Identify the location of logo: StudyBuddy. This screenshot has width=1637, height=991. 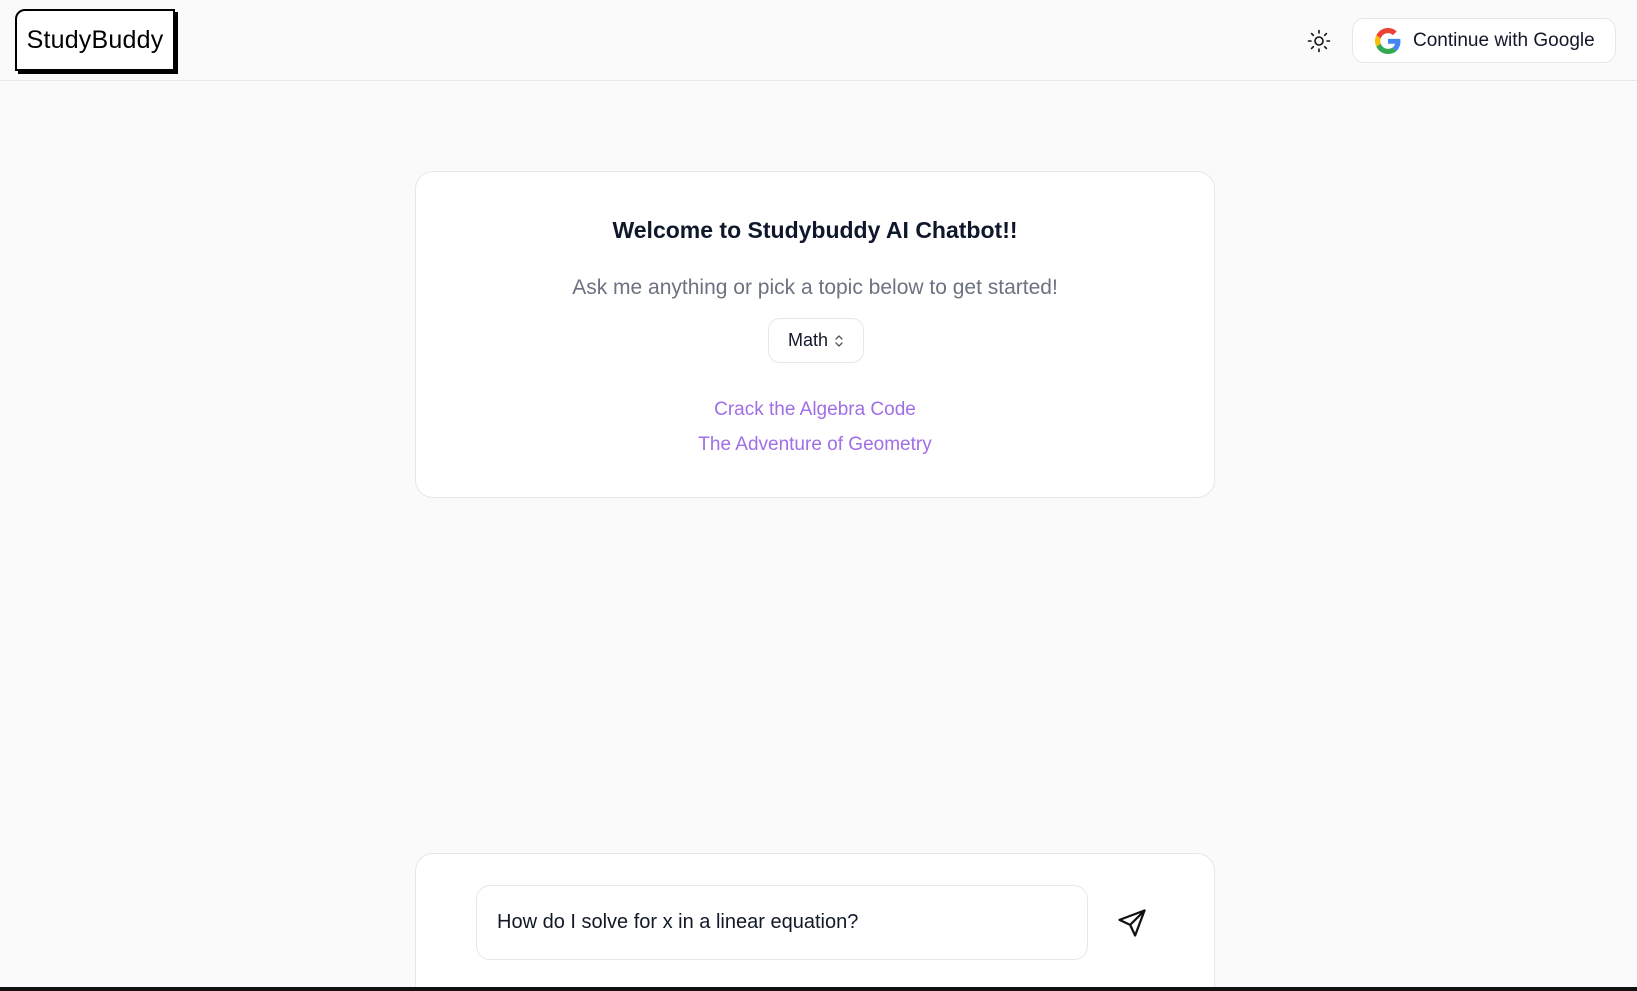
(95, 40).